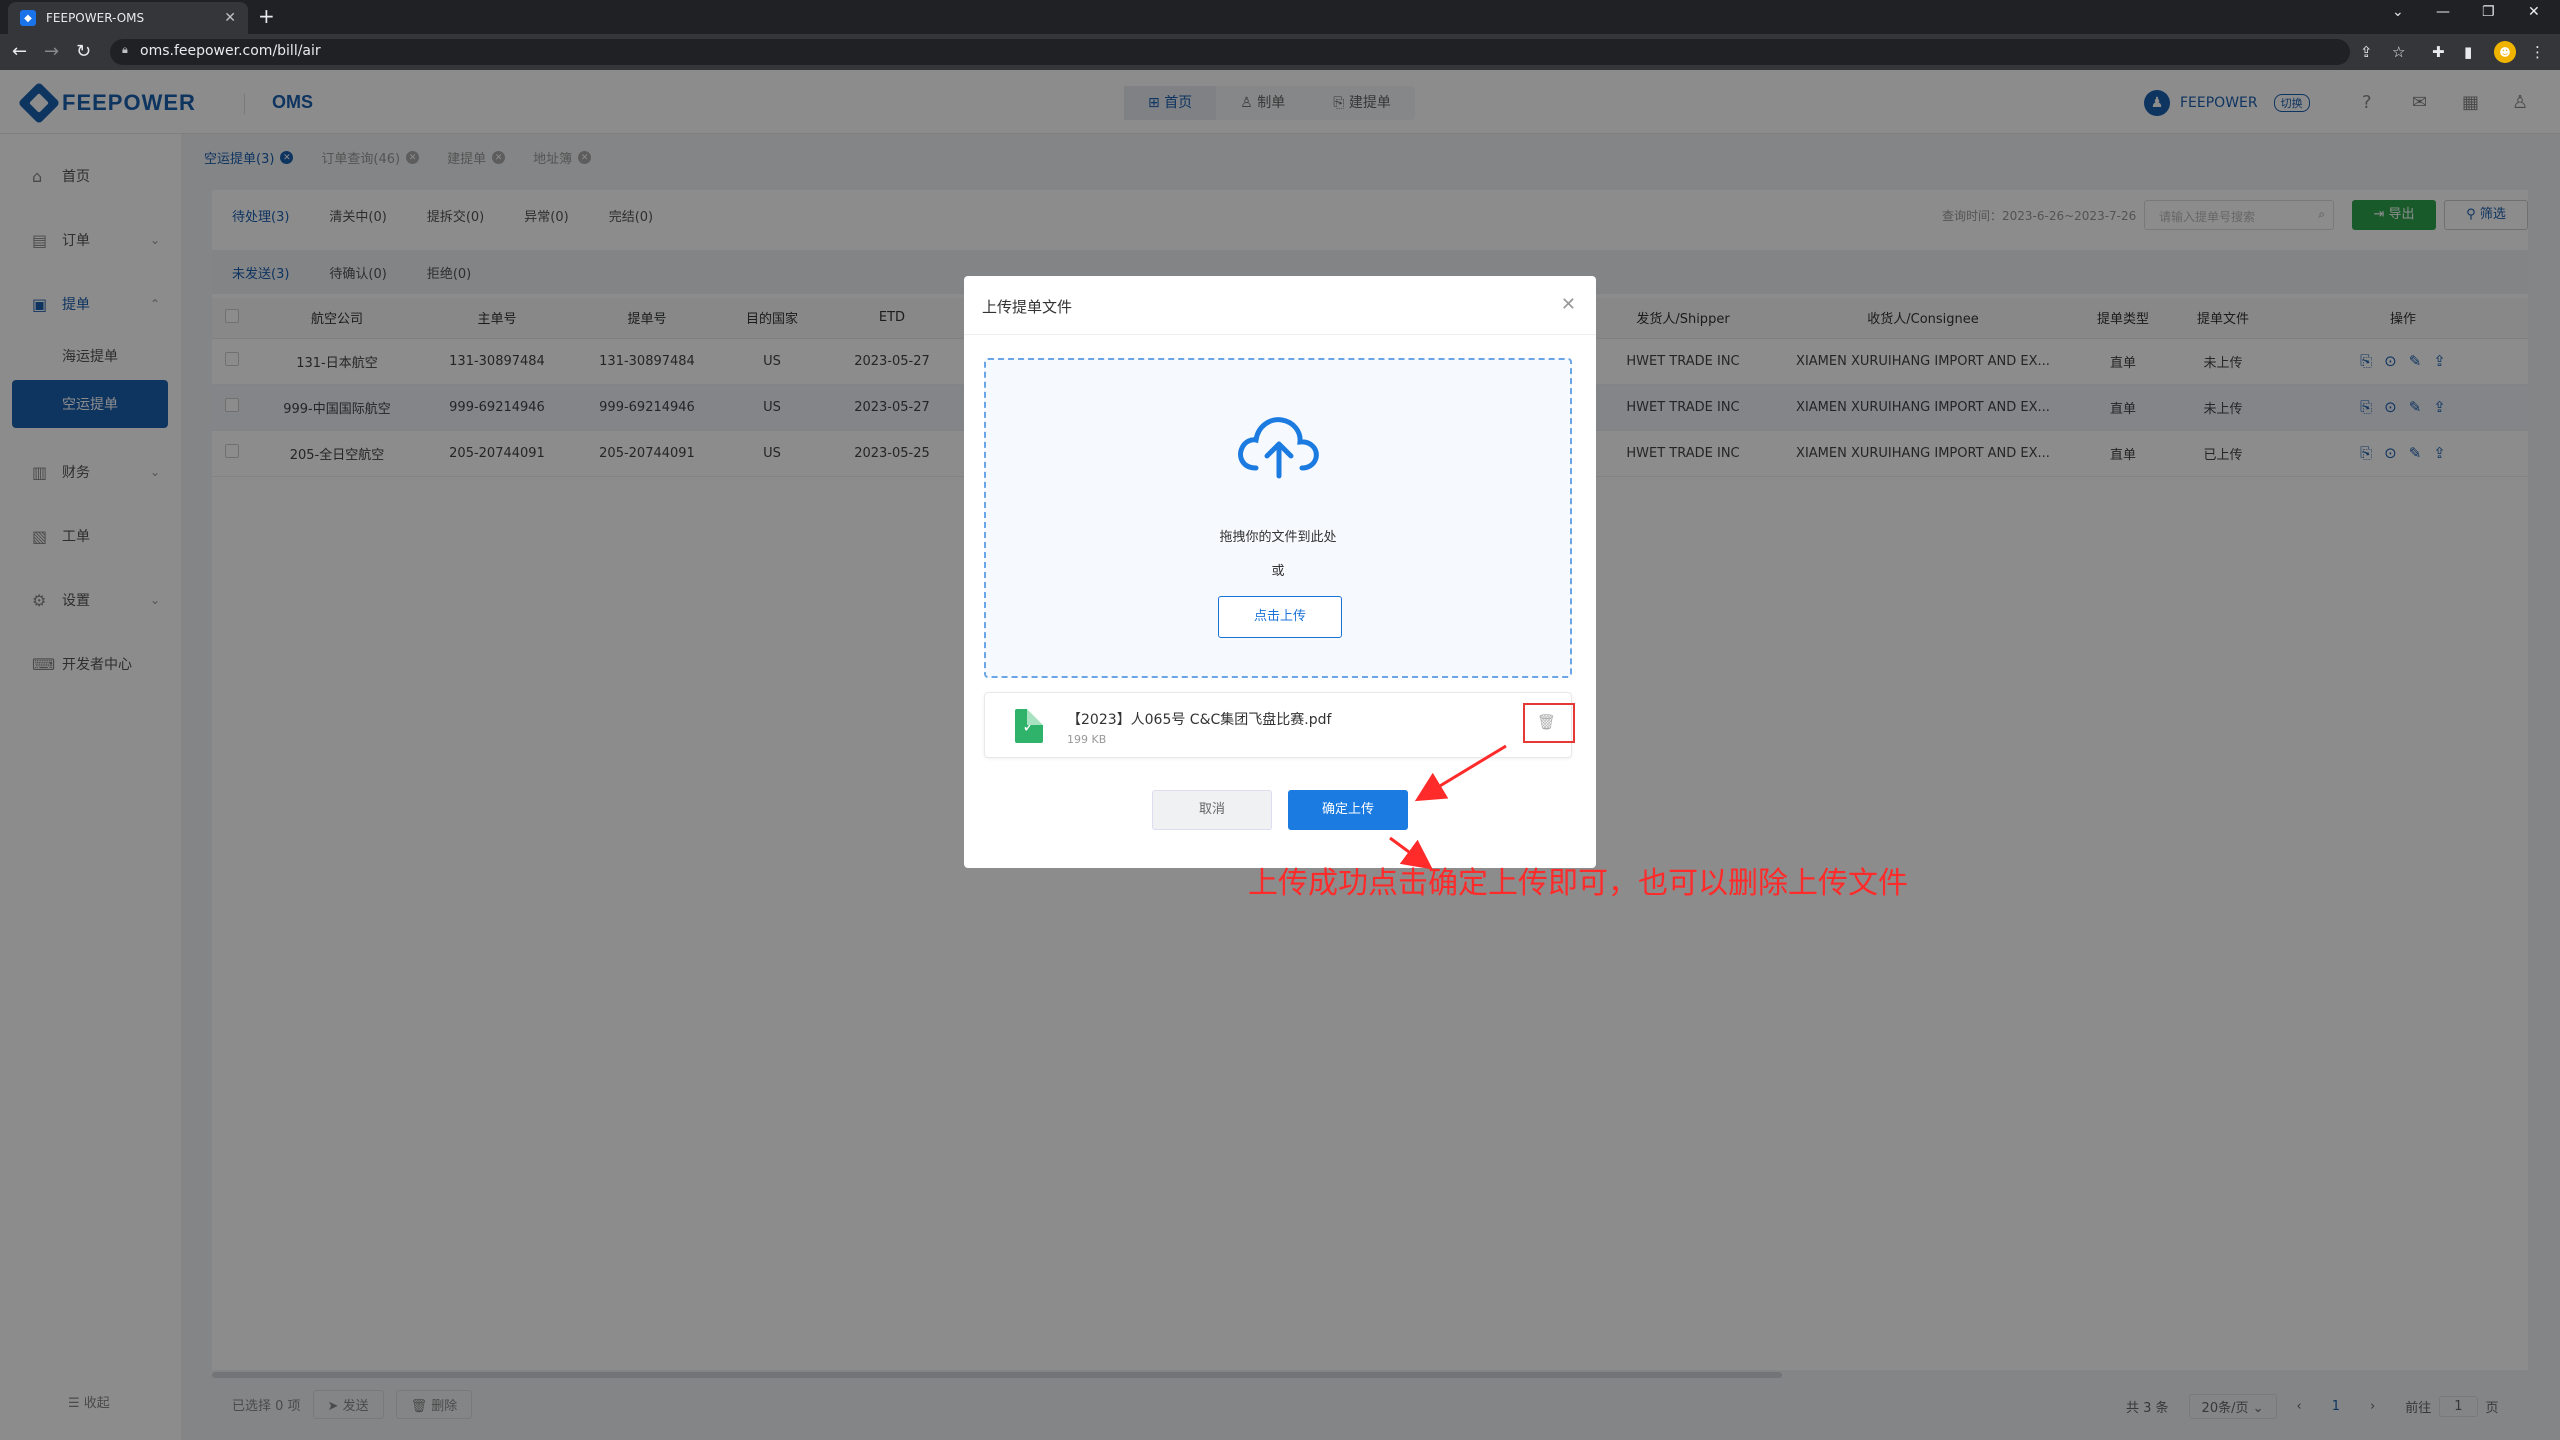 The width and height of the screenshot is (2560, 1440). I want to click on file-dropzone: 拖拽你的文件到此处 或 点击上传, so click(1278, 518).